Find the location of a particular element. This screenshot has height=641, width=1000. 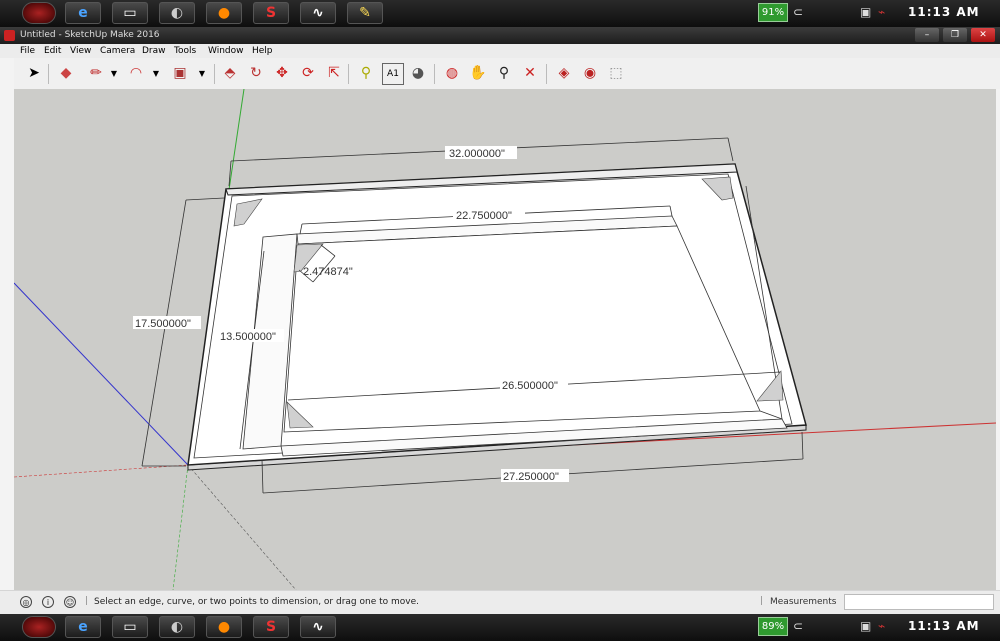

dim-inner-slot: 22.750000" is located at coordinates (484, 216).